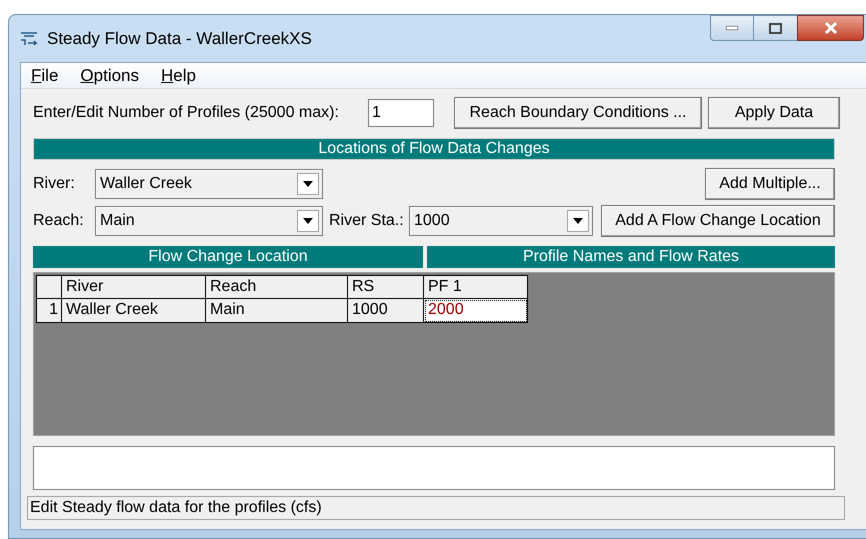 The image size is (866, 539). What do you see at coordinates (49, 287) in the screenshot?
I see `corner-cell` at bounding box center [49, 287].